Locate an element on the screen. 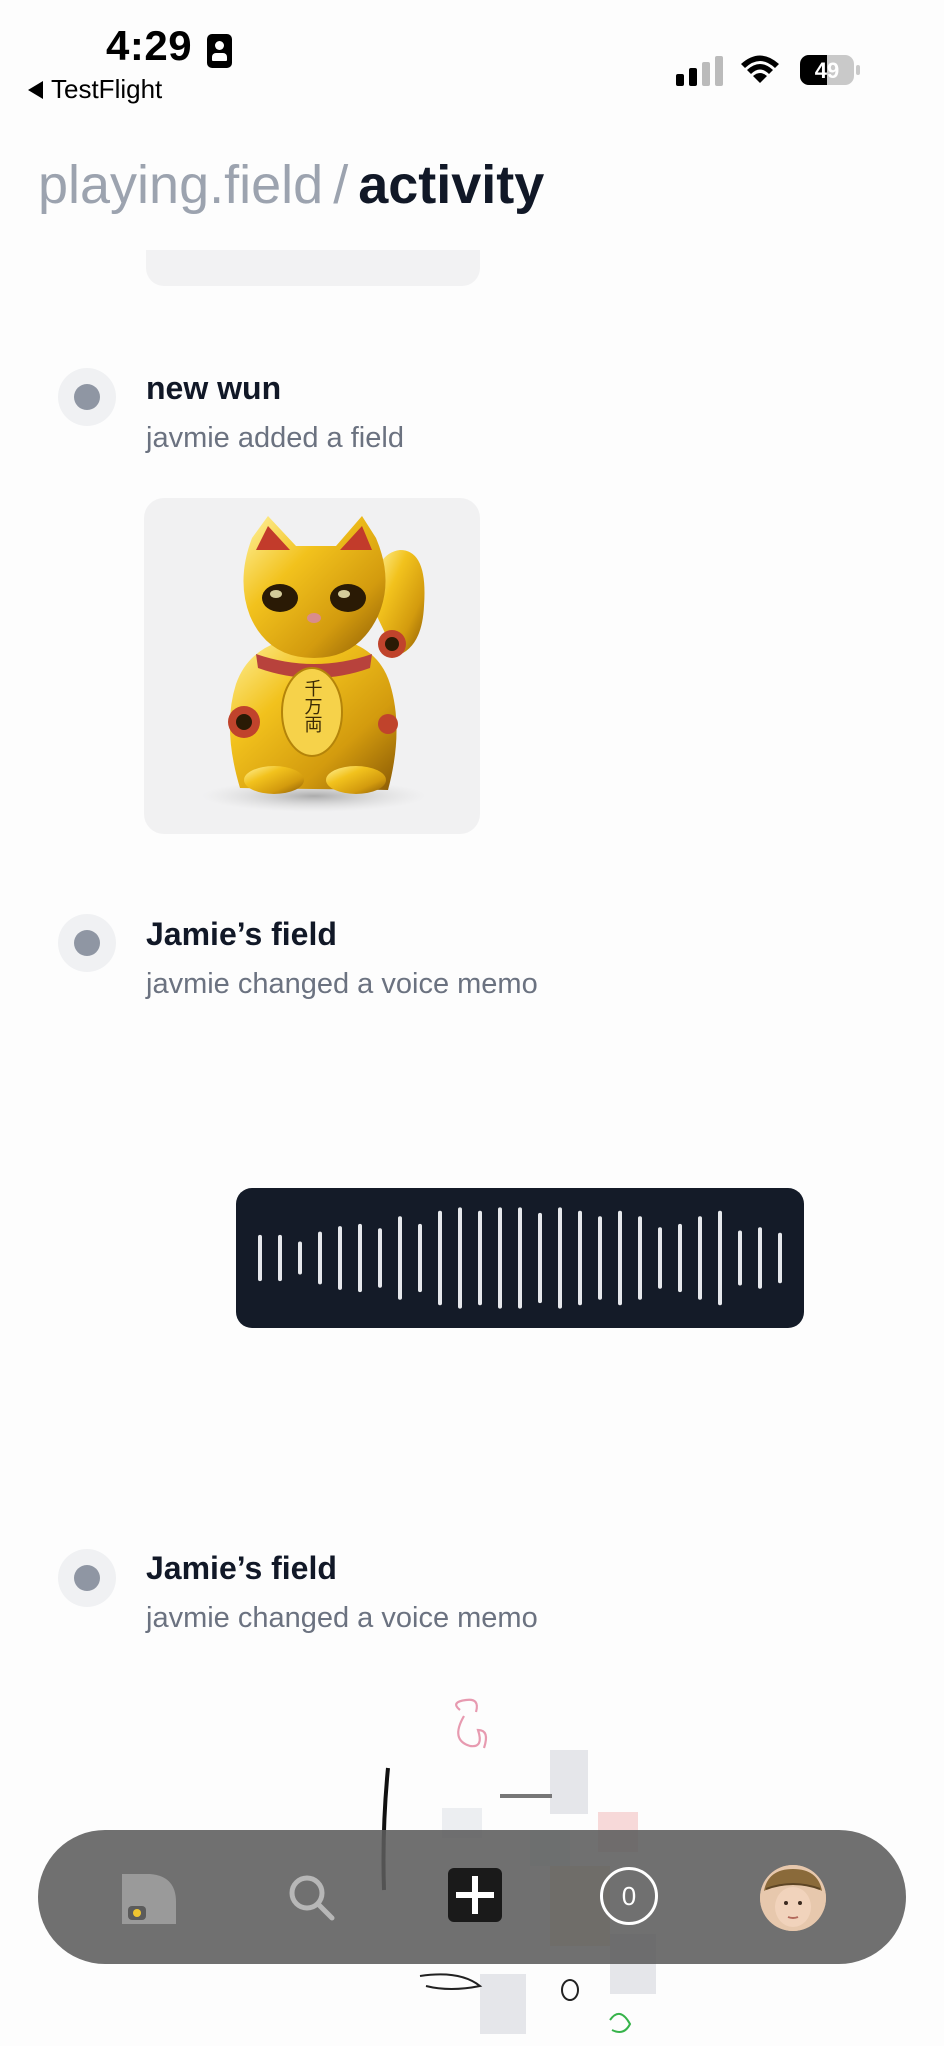 The width and height of the screenshot is (944, 2046). home-tab is located at coordinates (149, 1898).